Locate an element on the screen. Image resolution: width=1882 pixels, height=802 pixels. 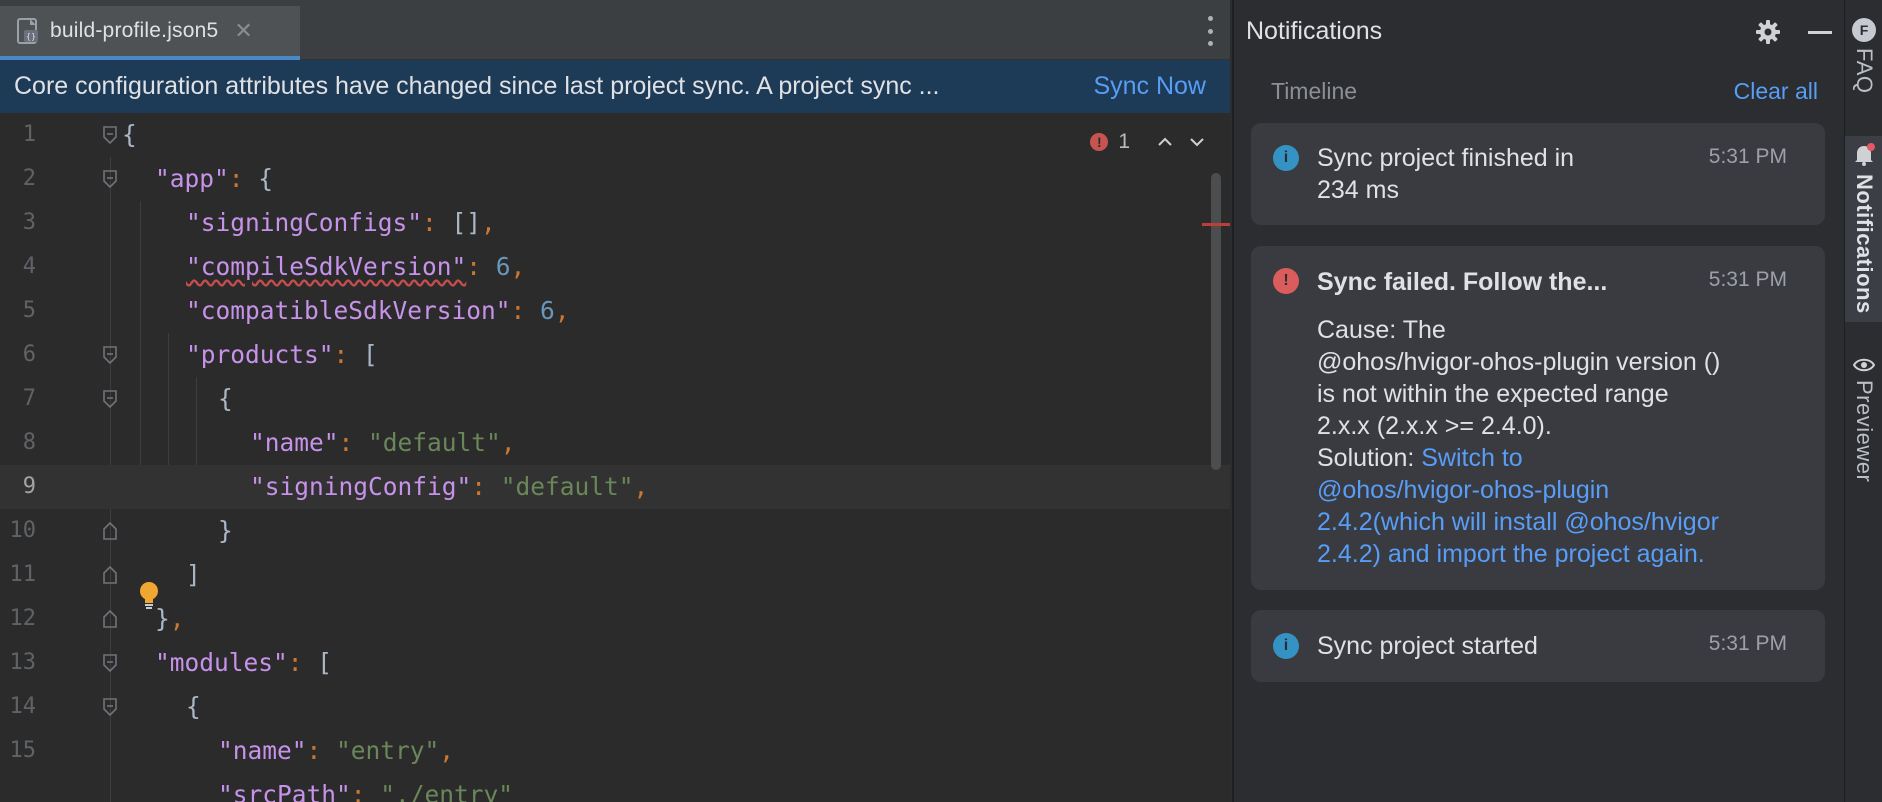
notification-title: Sync project started is located at coordinates (1427, 646).